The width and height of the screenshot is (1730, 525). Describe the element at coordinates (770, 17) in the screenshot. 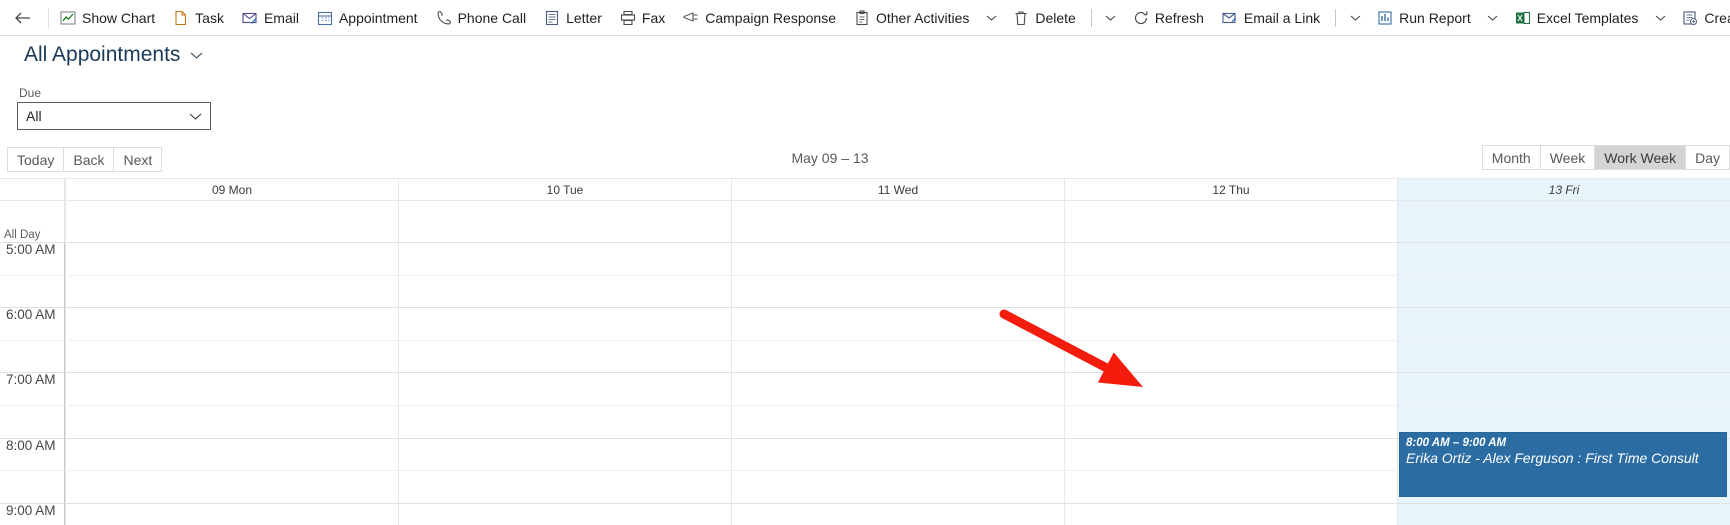

I see `command-label: Campaign Response` at that location.